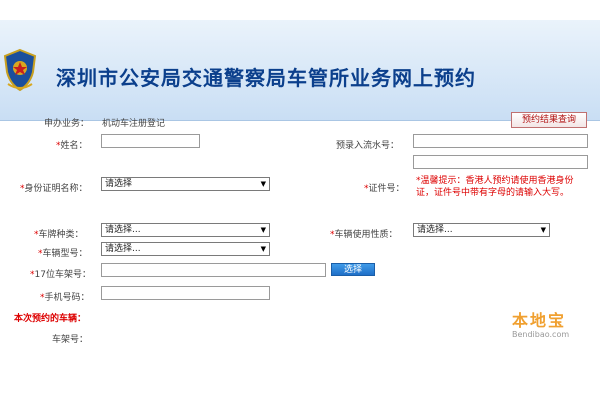 This screenshot has height=400, width=600. Describe the element at coordinates (134, 124) in the screenshot. I see `business-value: 机动车注册登记` at that location.